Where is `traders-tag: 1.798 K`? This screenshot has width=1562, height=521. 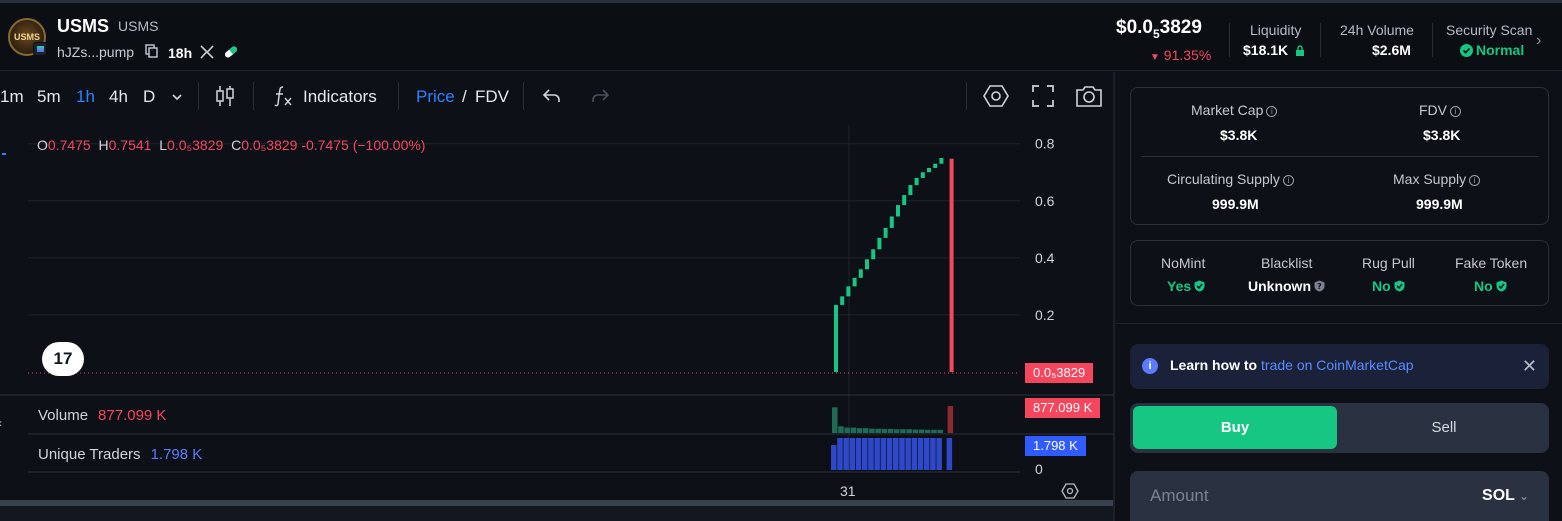 traders-tag: 1.798 K is located at coordinates (1055, 446).